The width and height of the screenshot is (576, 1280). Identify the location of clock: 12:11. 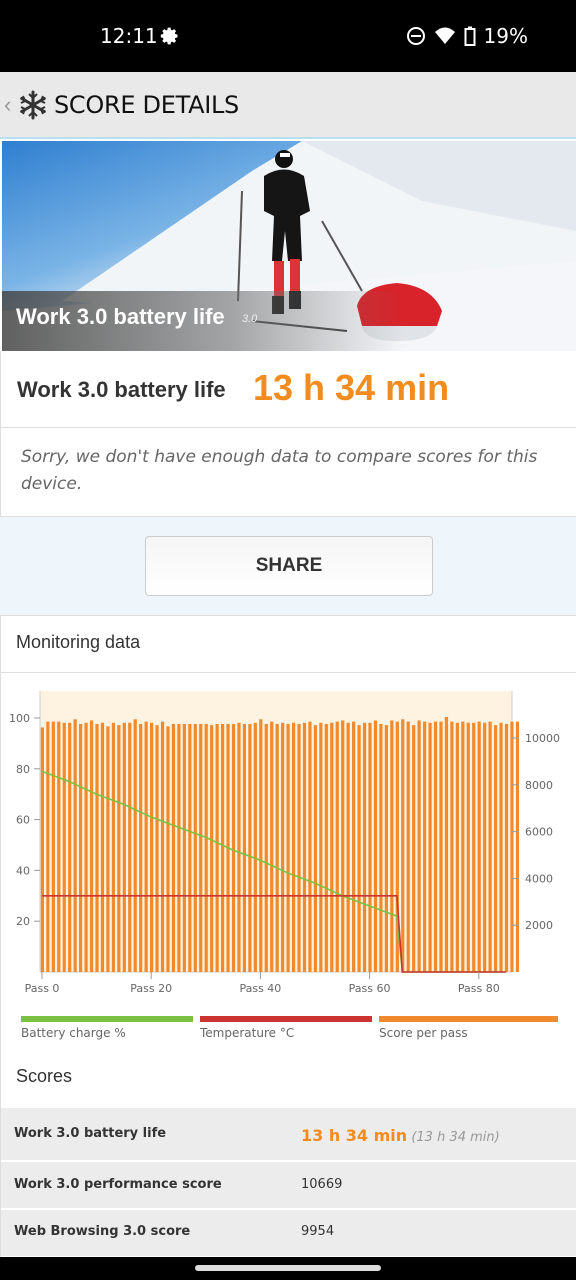
(129, 36).